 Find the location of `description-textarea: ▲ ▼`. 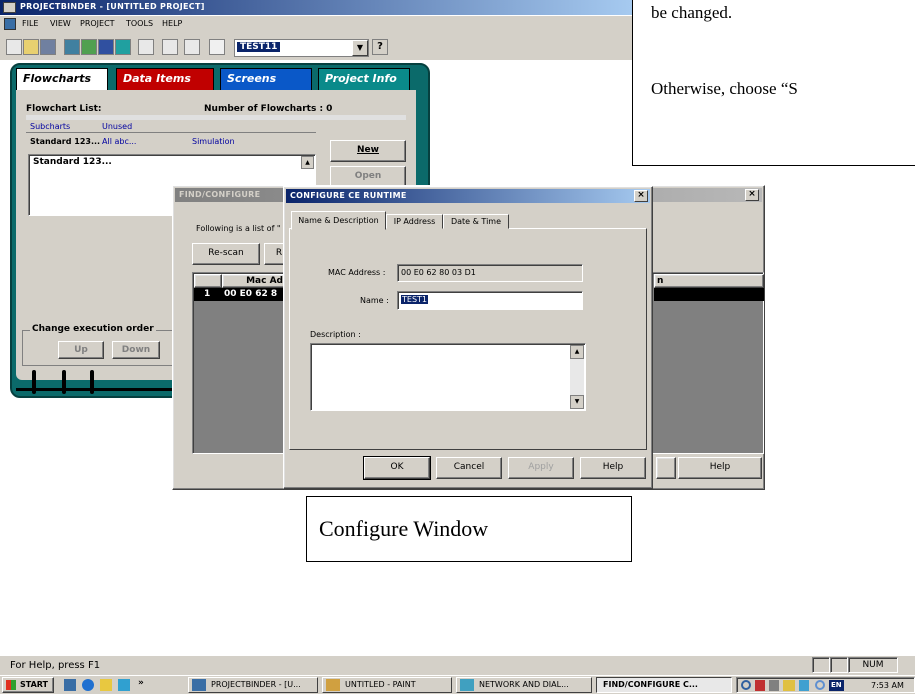

description-textarea: ▲ ▼ is located at coordinates (448, 377).